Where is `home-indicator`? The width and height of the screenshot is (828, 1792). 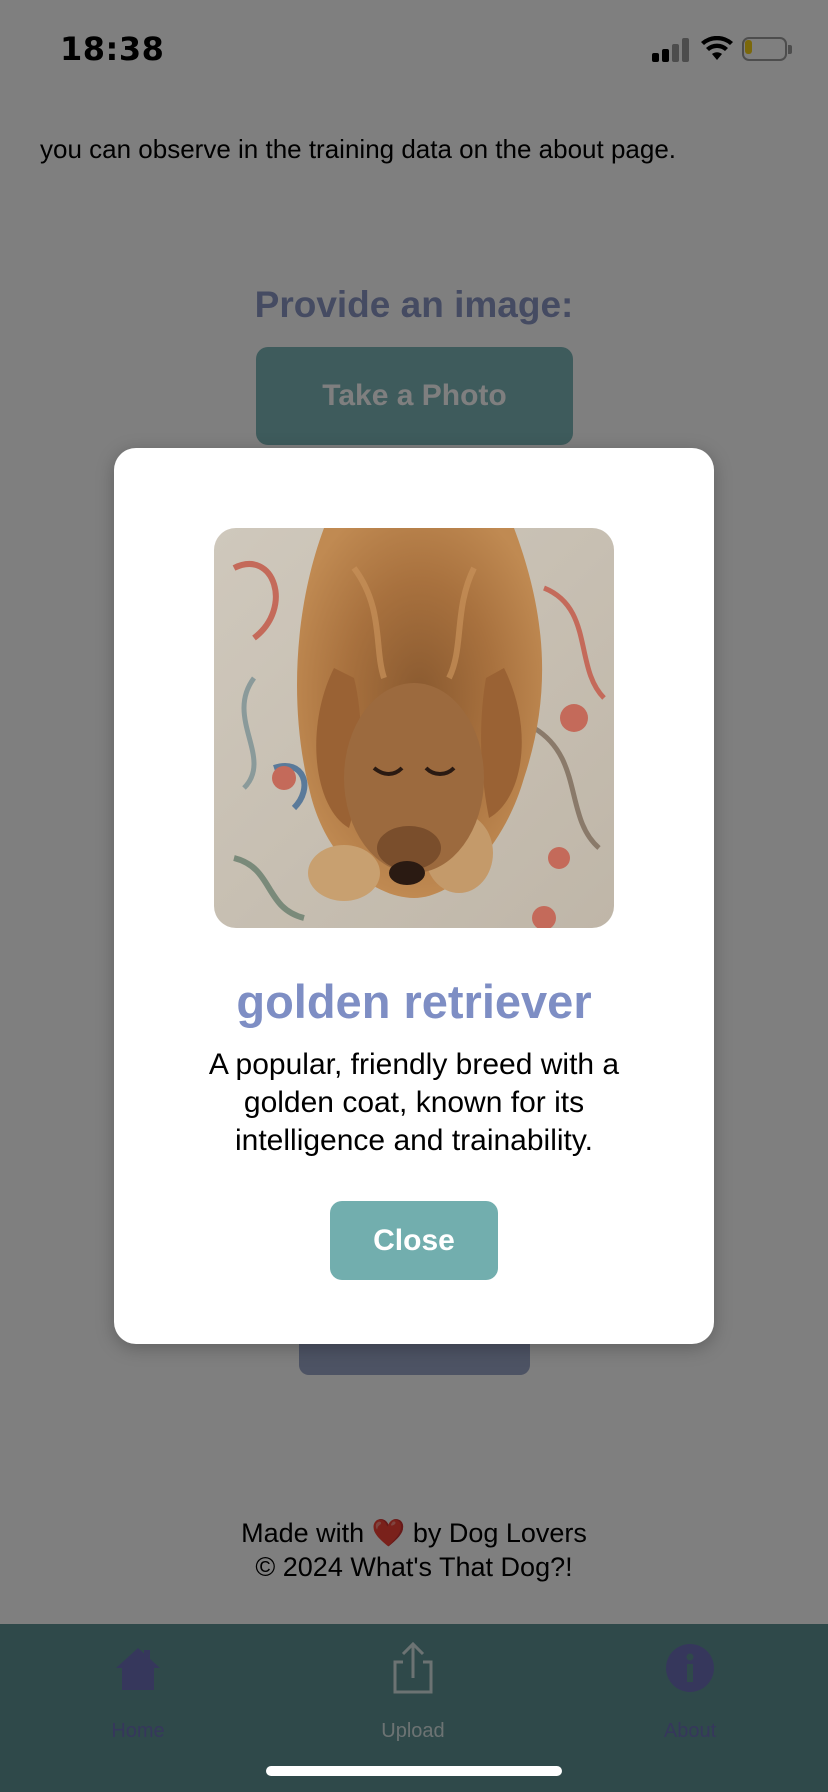 home-indicator is located at coordinates (414, 1771).